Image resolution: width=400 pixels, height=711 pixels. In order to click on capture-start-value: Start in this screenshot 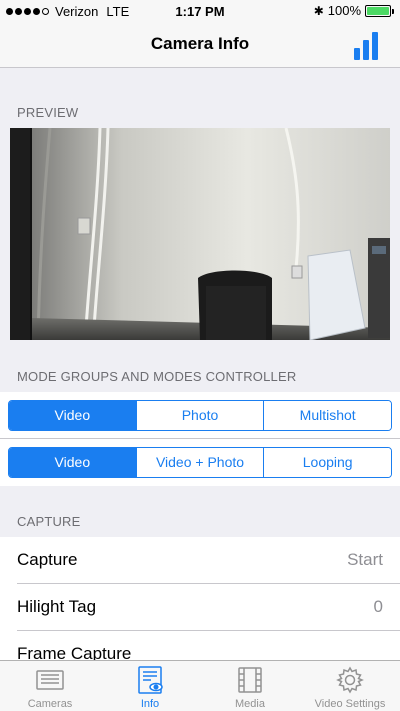, I will do `click(365, 560)`.